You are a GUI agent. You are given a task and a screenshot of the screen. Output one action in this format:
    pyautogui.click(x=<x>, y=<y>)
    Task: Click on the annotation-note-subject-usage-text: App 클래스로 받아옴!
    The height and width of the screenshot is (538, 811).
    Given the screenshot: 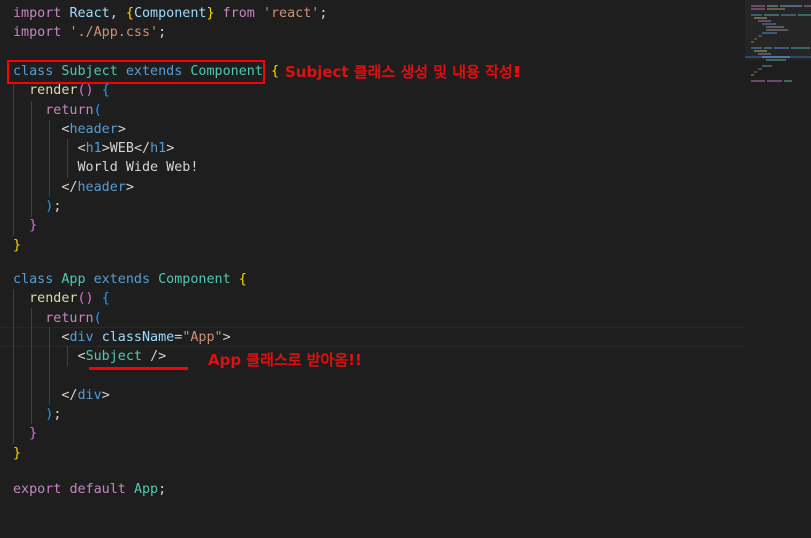 What is the action you would take?
    pyautogui.click(x=281, y=360)
    